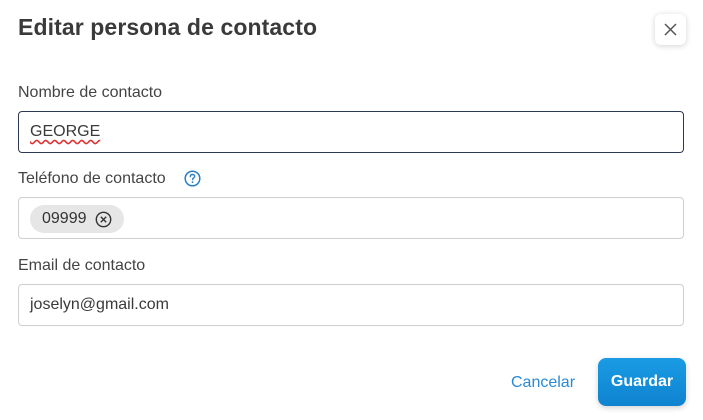 The image size is (703, 420). I want to click on contact-email-input: joselyn@gmail.com, so click(351, 305).